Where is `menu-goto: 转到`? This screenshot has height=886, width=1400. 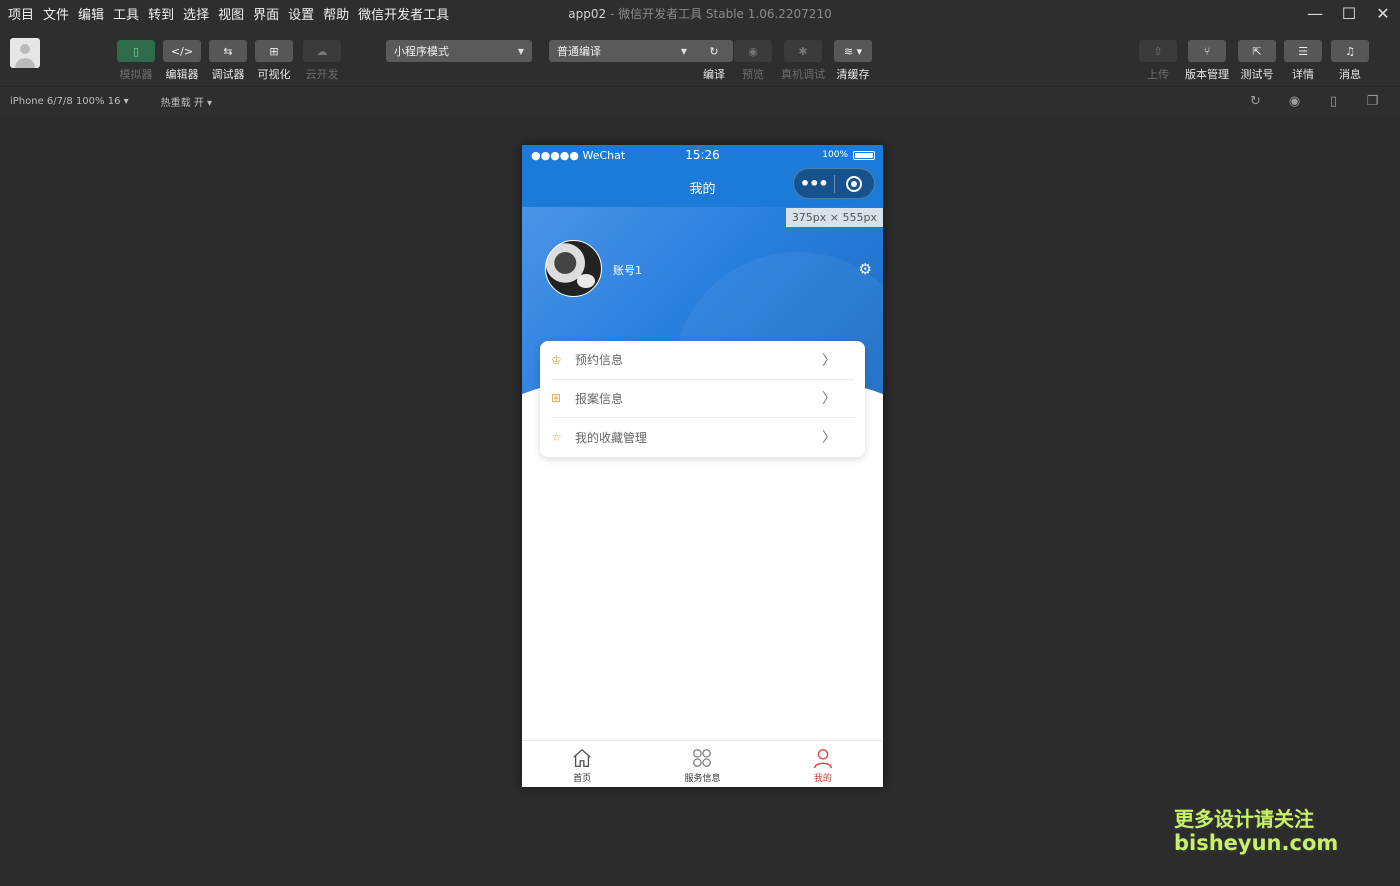 menu-goto: 转到 is located at coordinates (161, 13).